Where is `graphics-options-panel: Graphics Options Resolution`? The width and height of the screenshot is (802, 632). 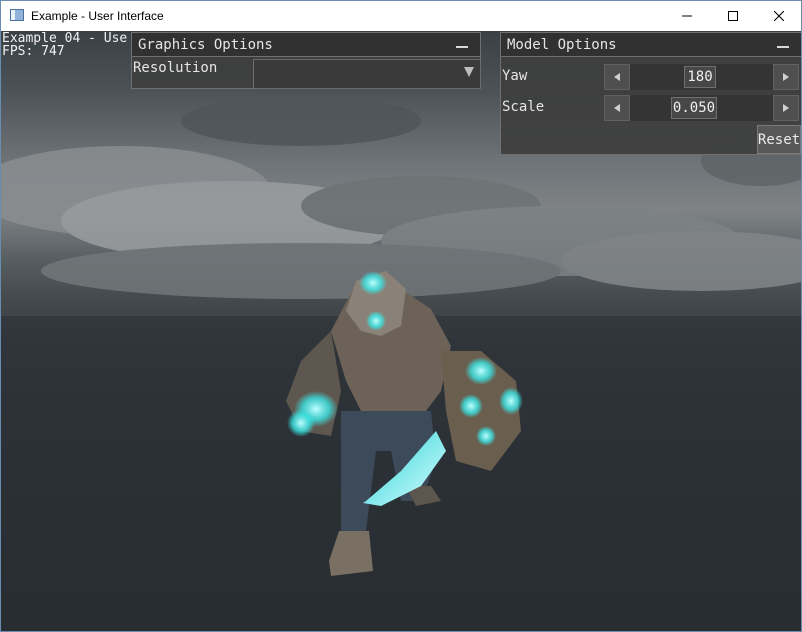 graphics-options-panel: Graphics Options Resolution is located at coordinates (306, 60).